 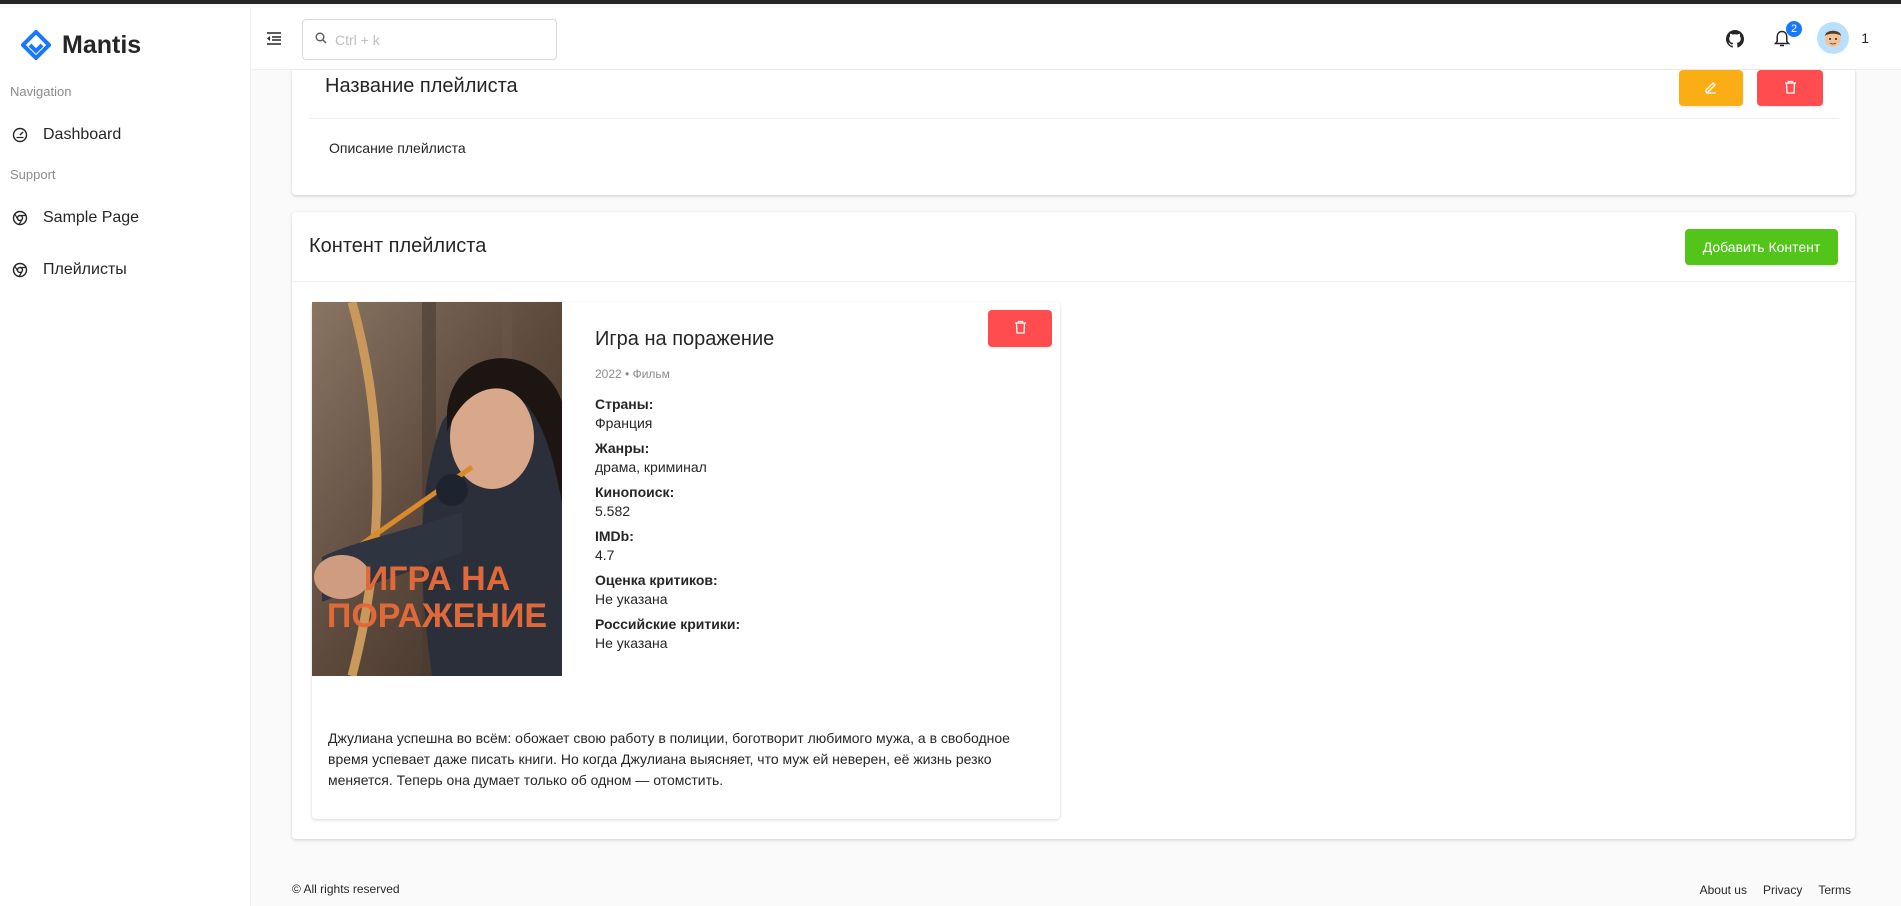 I want to click on logo: Mantis, so click(x=125, y=45).